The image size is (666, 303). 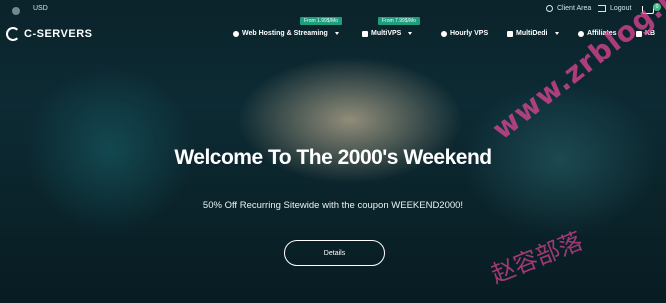 What do you see at coordinates (602, 8) in the screenshot?
I see `logout-icon` at bounding box center [602, 8].